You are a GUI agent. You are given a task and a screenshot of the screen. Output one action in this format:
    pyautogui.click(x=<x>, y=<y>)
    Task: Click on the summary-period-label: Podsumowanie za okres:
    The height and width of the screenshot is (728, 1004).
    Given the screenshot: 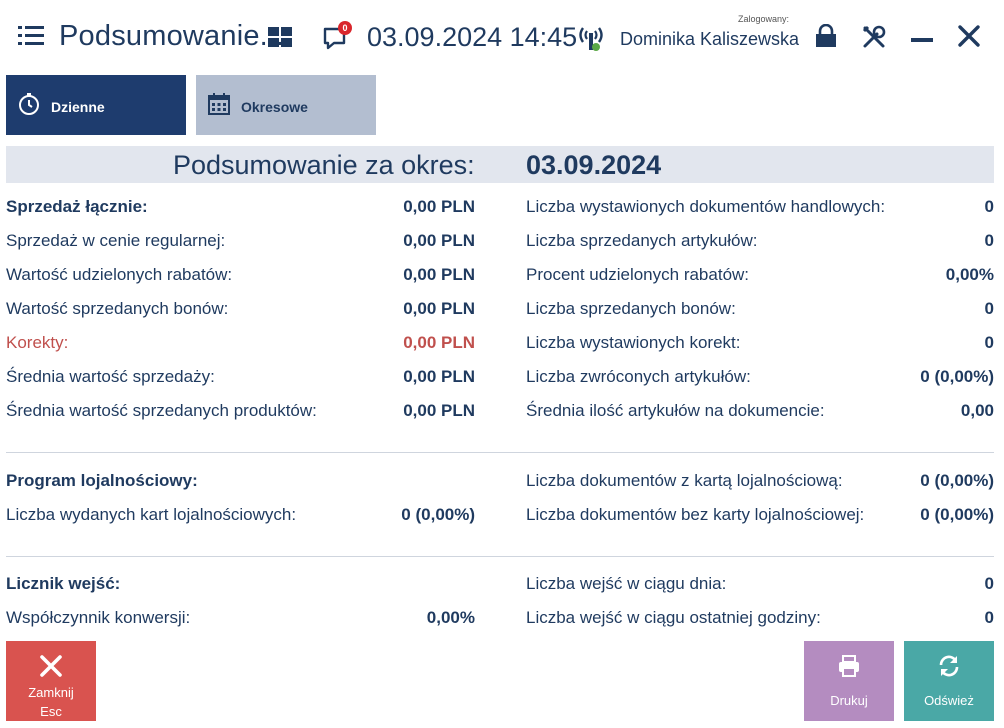 What is the action you would take?
    pyautogui.click(x=324, y=165)
    